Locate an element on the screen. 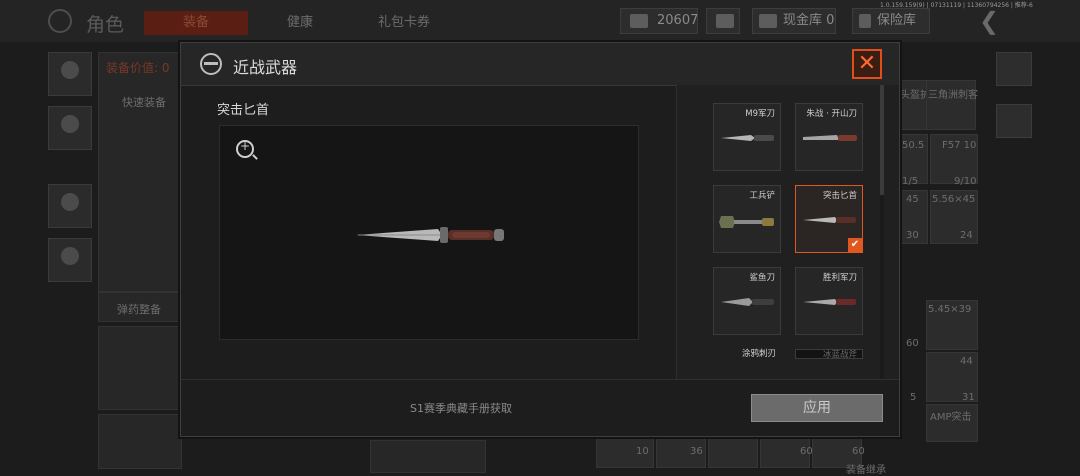 This screenshot has width=1080, height=476. weapon-card-shark-knife: 鲨鱼刀 is located at coordinates (747, 301).